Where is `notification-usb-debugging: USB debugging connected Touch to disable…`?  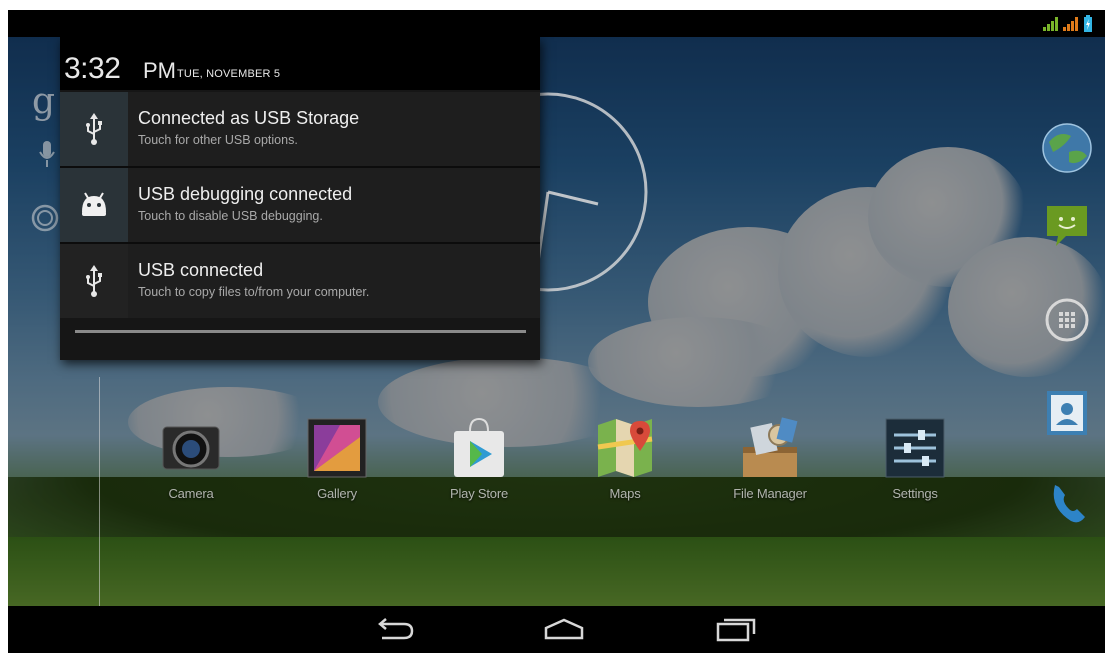 notification-usb-debugging: USB debugging connected Touch to disable… is located at coordinates (300, 205).